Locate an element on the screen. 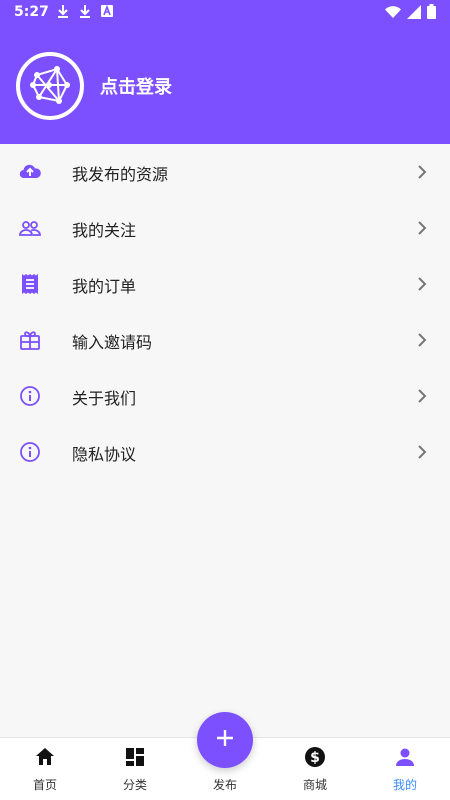 This screenshot has width=450, height=800. cloud-upload-icon is located at coordinates (30, 172).